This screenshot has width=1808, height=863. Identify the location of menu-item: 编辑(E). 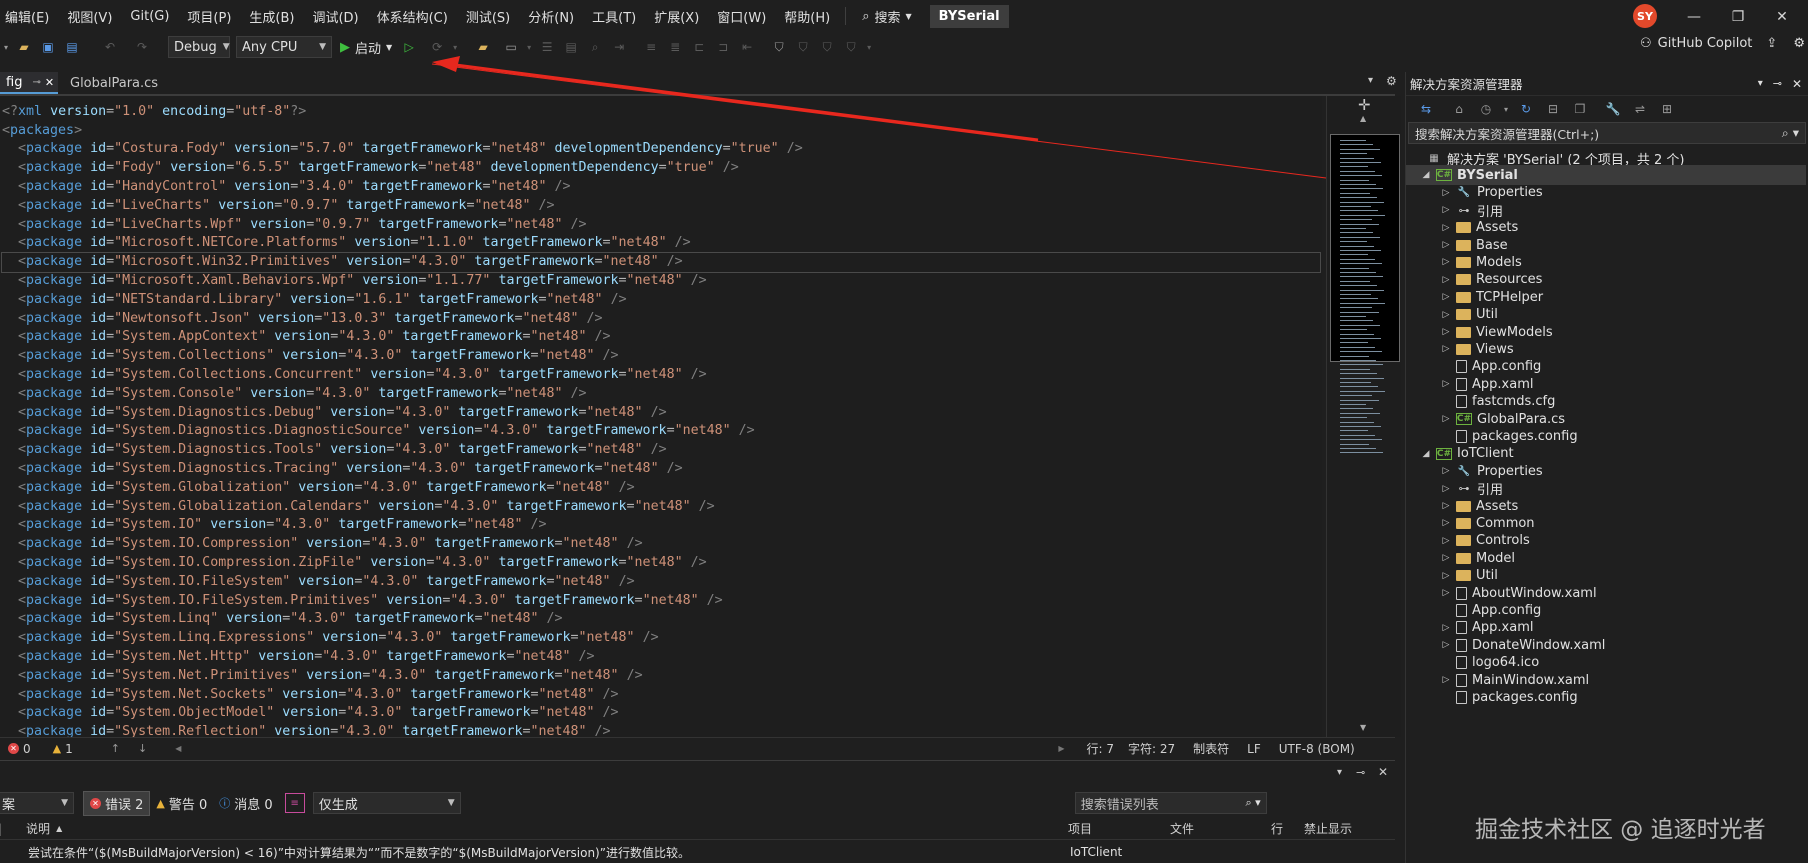
(29, 16).